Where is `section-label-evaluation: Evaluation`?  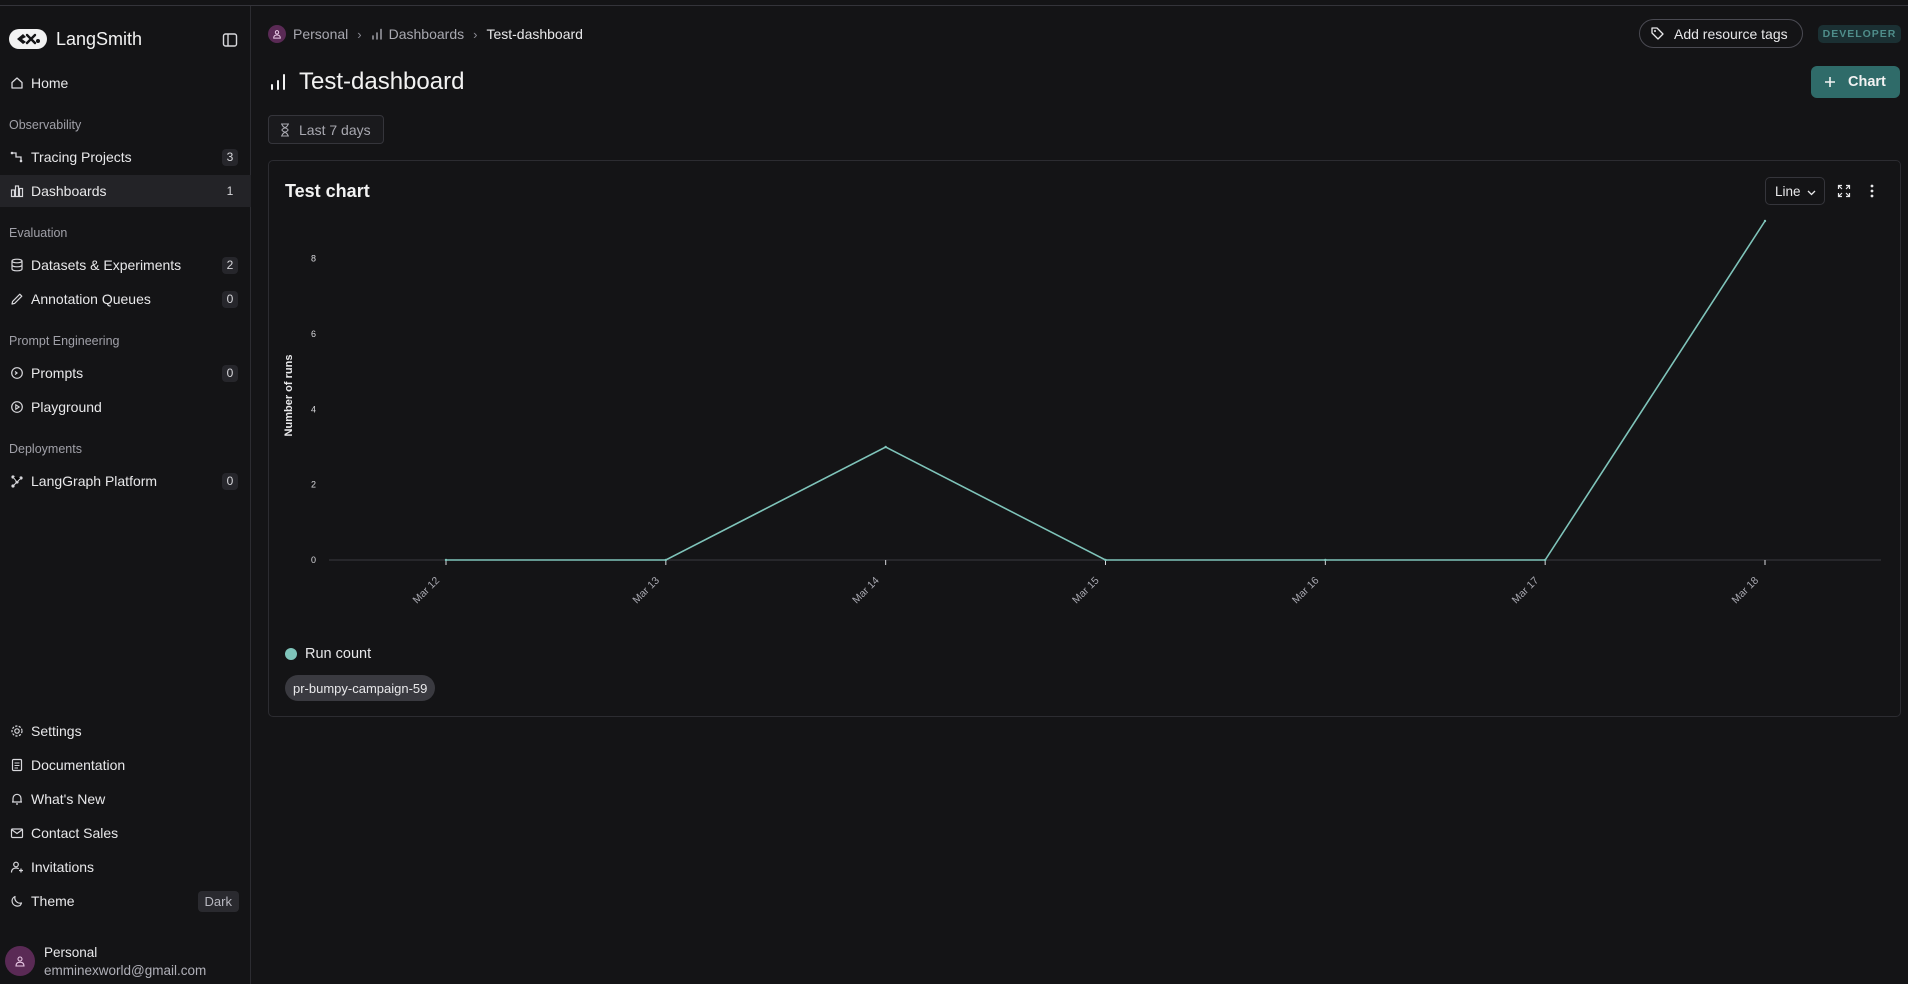 section-label-evaluation: Evaluation is located at coordinates (38, 233).